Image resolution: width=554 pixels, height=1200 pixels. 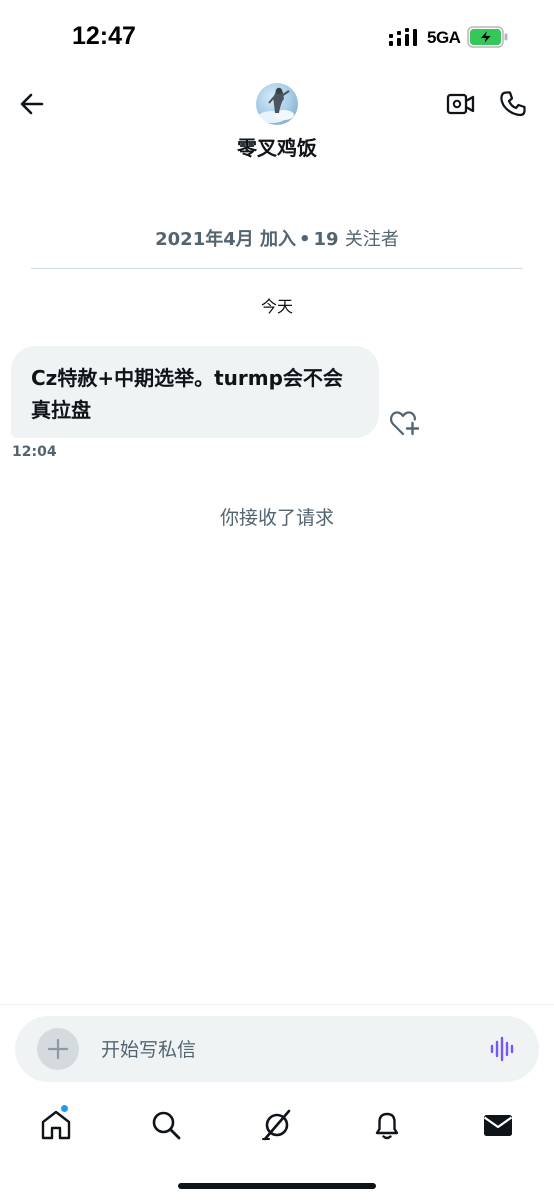 What do you see at coordinates (276, 518) in the screenshot?
I see `request-accepted-notice: 你接收了请求` at bounding box center [276, 518].